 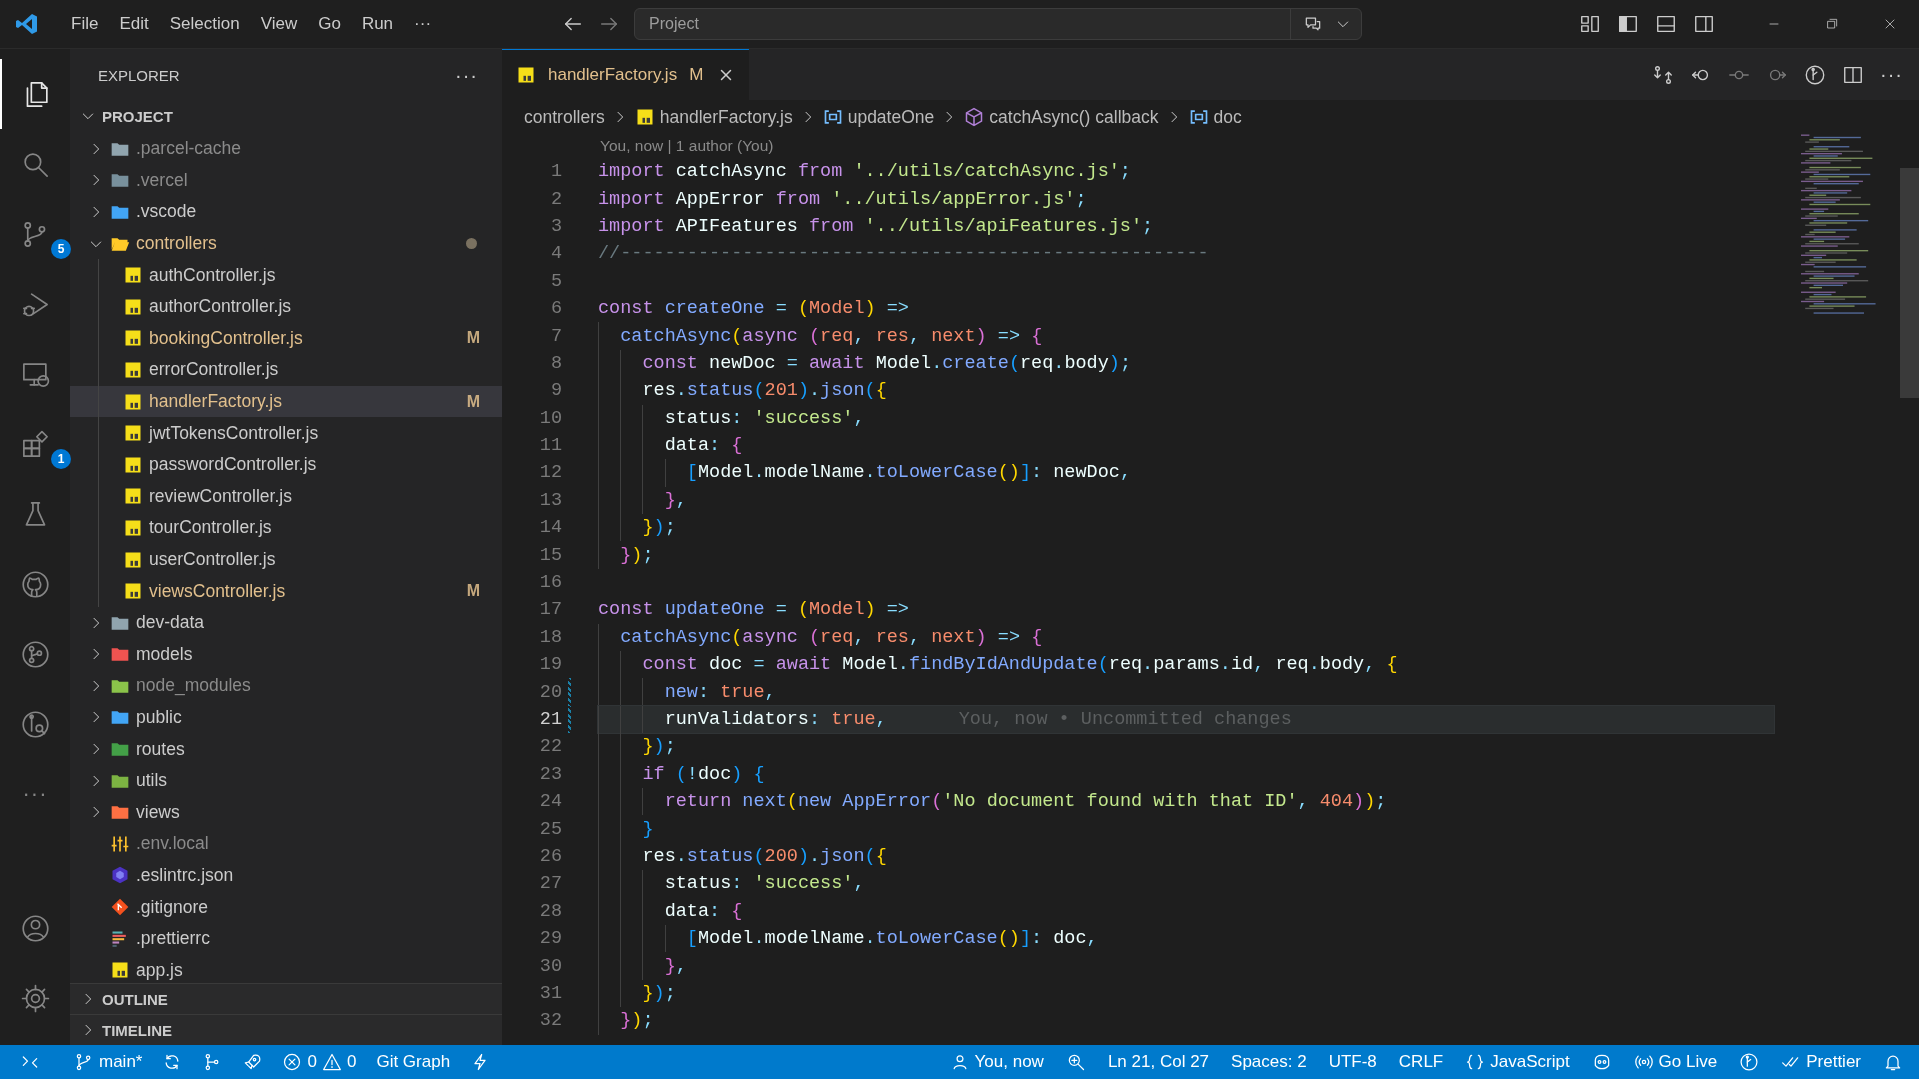 I want to click on line-number: 23, so click(x=550, y=774).